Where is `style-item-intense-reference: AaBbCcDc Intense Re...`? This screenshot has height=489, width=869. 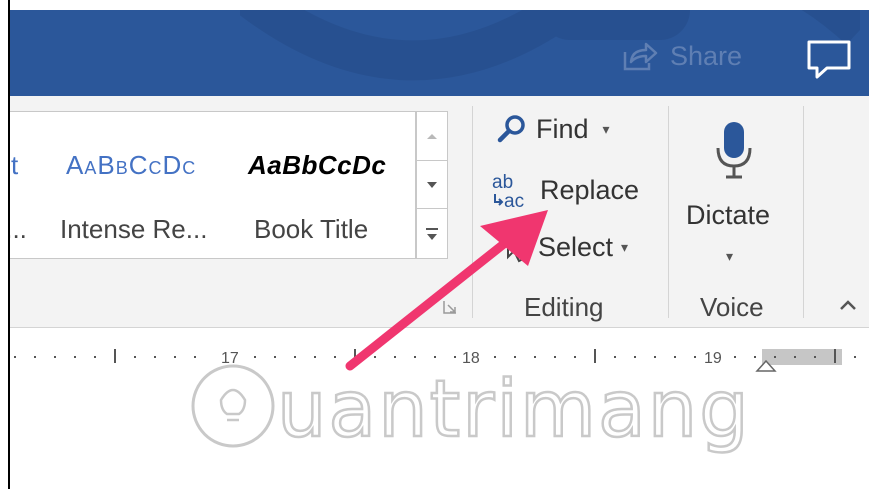
style-item-intense-reference: AaBbCcDc Intense Re... is located at coordinates (145, 185).